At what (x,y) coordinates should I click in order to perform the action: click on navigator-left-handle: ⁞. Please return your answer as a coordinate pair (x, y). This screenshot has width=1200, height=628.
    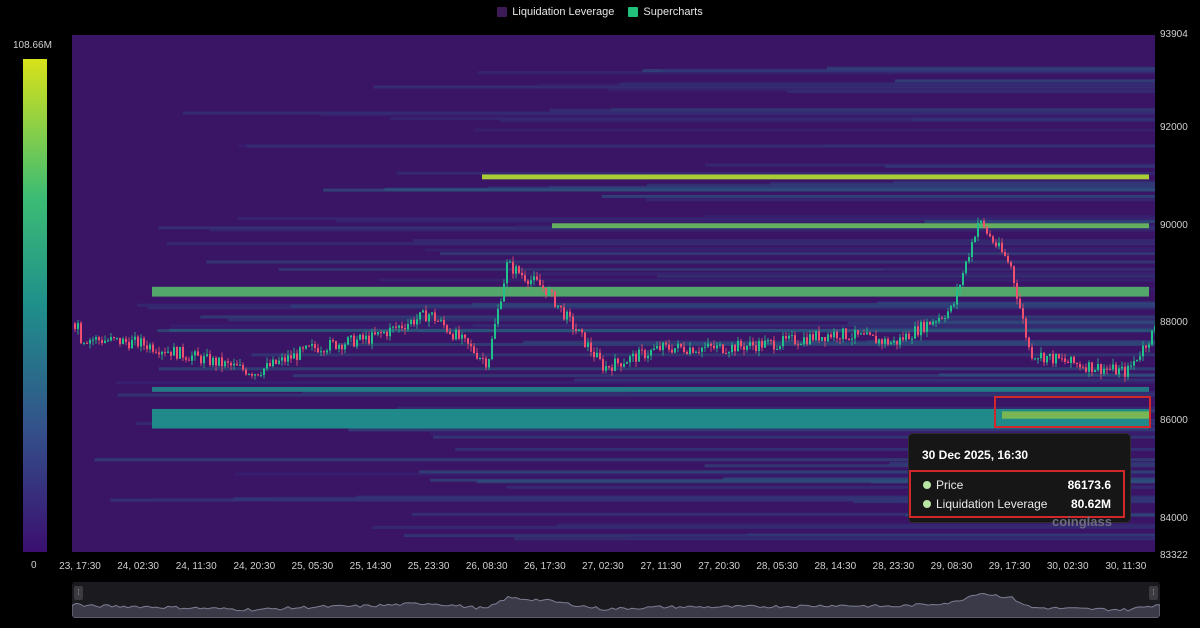
    Looking at the image, I should click on (78, 593).